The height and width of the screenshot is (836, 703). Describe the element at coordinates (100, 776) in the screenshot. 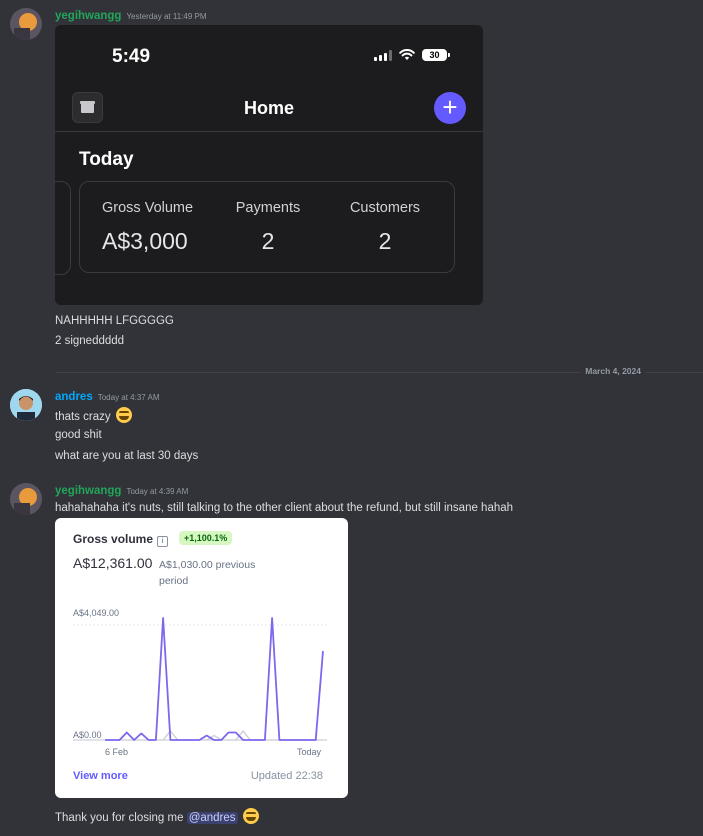

I see `view-more-link: View more` at that location.